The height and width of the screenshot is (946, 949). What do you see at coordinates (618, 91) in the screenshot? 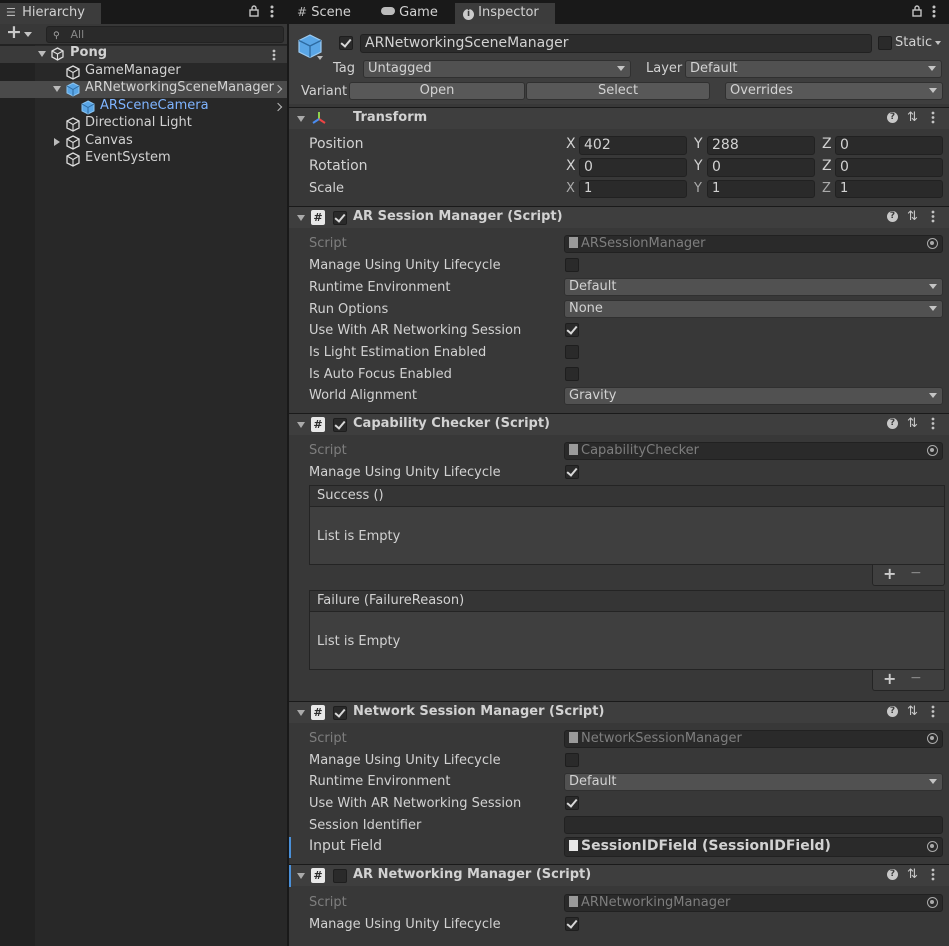
I see `select-prefab-button: Select` at bounding box center [618, 91].